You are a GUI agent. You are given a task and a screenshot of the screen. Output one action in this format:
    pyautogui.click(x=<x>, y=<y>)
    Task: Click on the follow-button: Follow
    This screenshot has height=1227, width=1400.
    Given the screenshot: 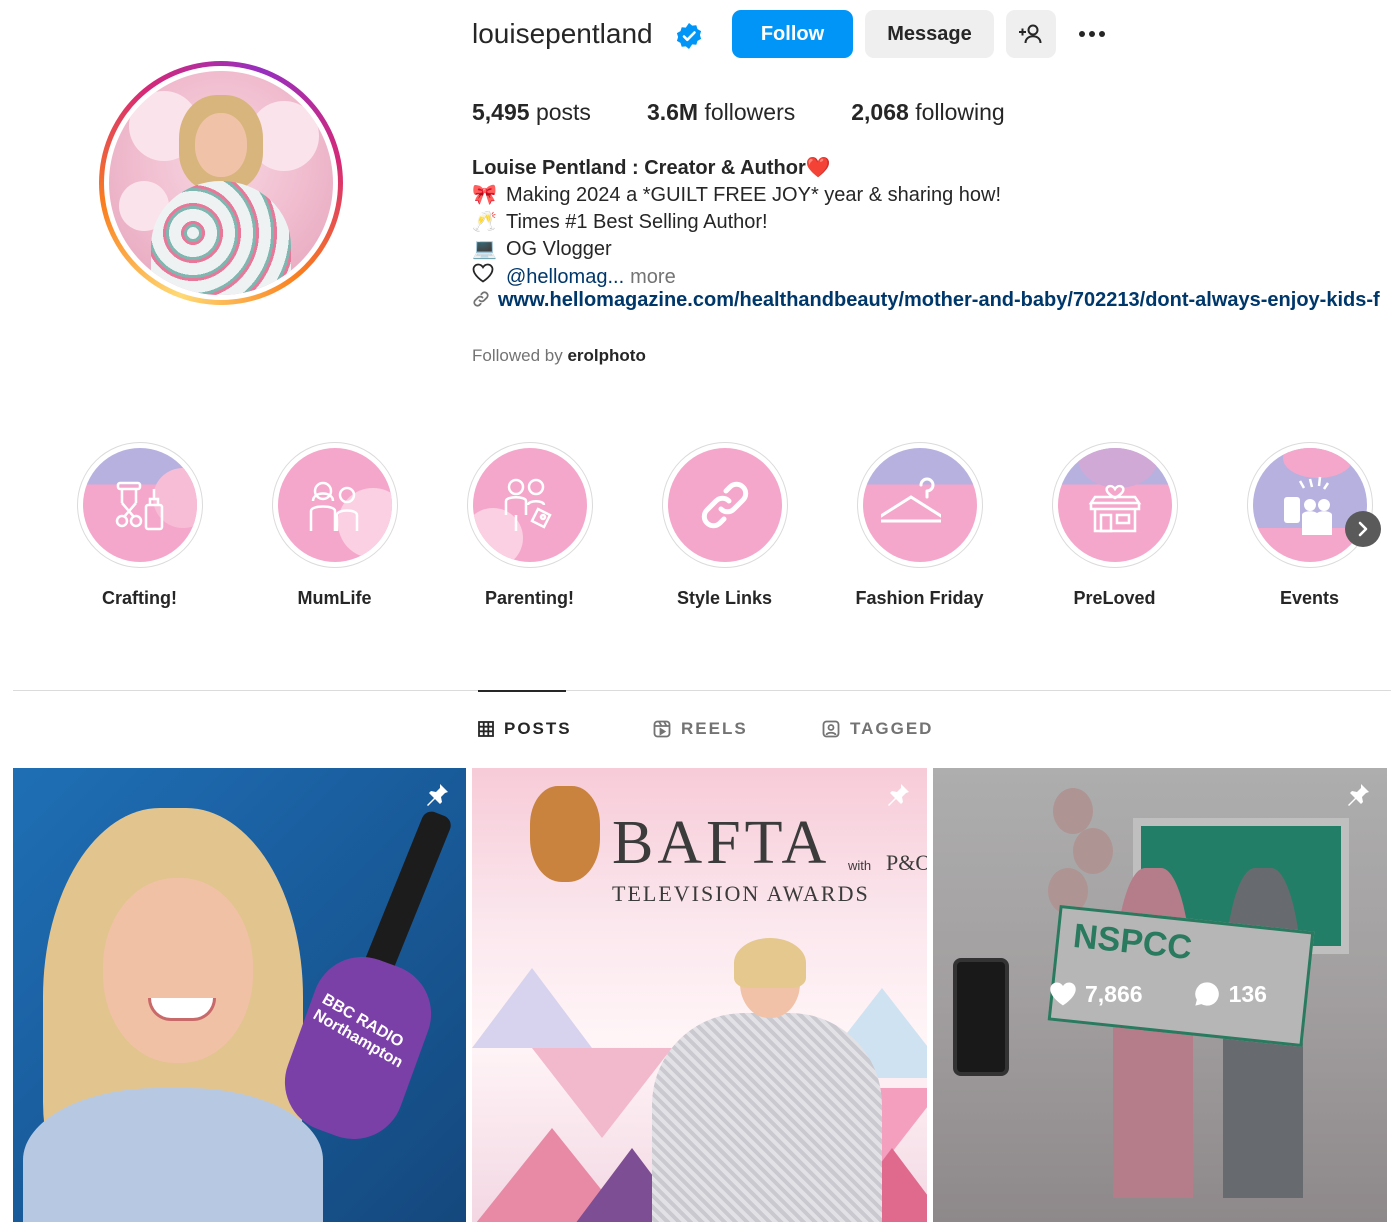 What is the action you would take?
    pyautogui.click(x=792, y=34)
    